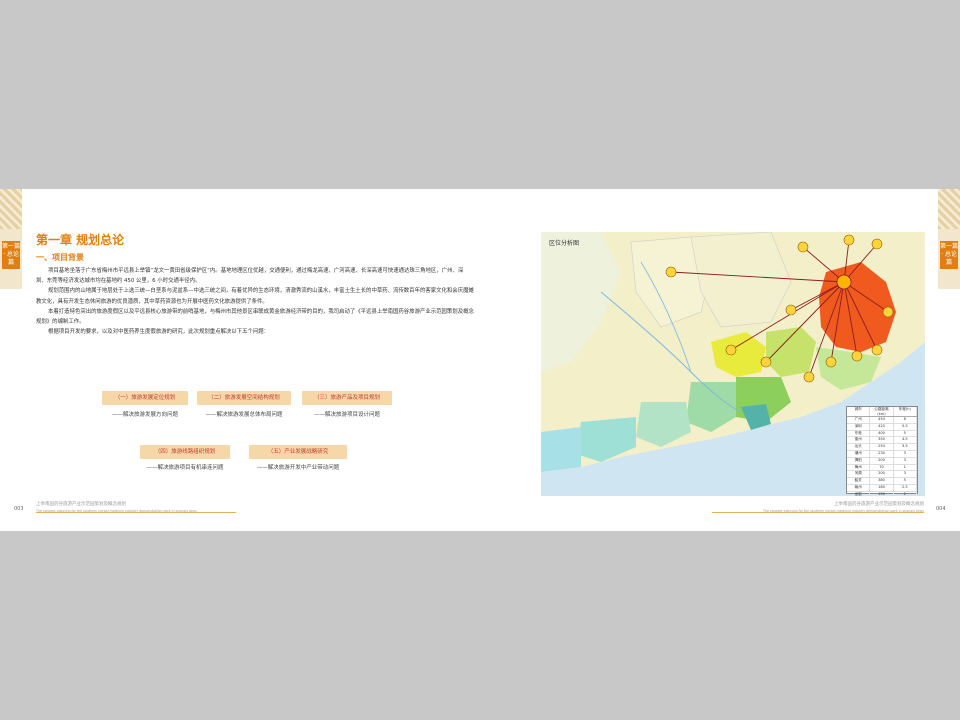 This screenshot has width=960, height=720. I want to click on table-cell: 韶关, so click(859, 481).